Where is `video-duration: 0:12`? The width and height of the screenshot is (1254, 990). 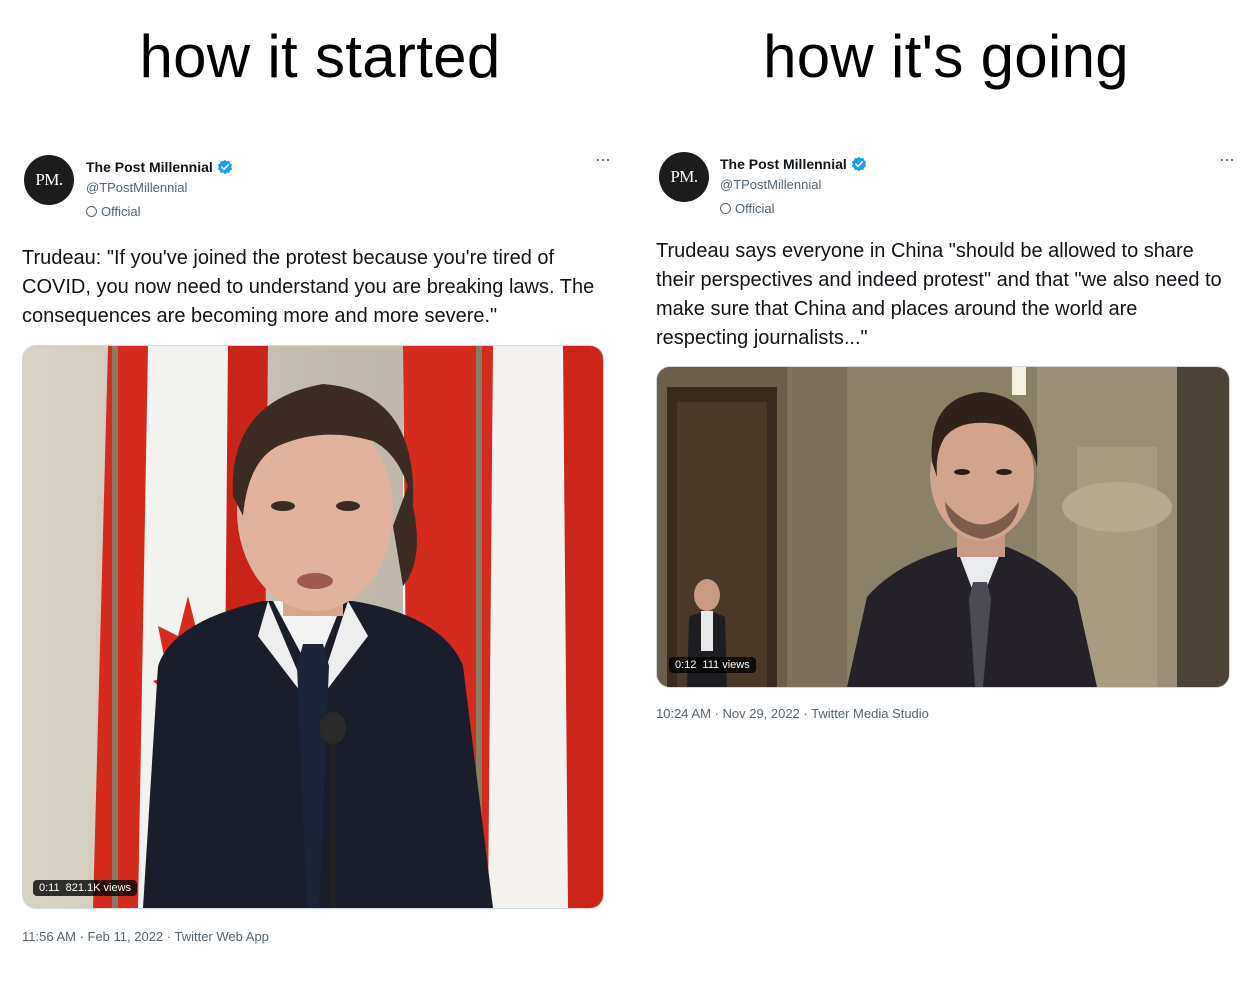
video-duration: 0:12 is located at coordinates (686, 665).